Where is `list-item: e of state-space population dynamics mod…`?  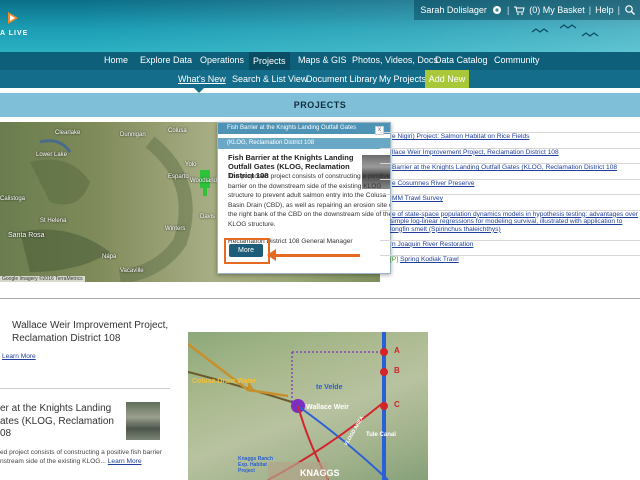 list-item: e of state-space population dynamics mod… is located at coordinates (510, 224).